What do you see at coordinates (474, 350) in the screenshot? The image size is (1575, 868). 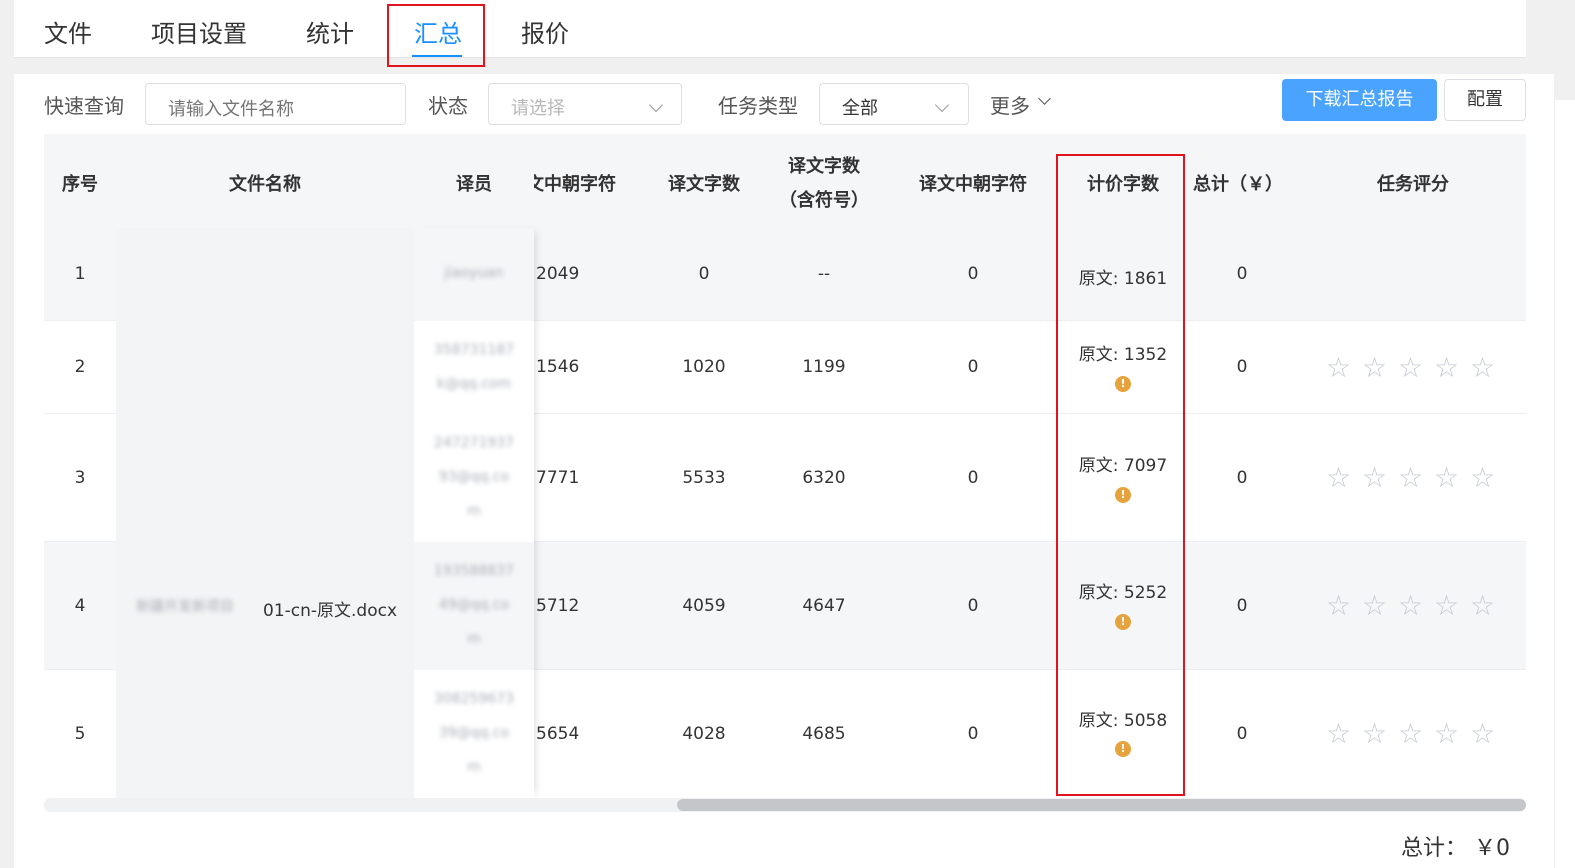 I see `translator-redacted: 358731187` at bounding box center [474, 350].